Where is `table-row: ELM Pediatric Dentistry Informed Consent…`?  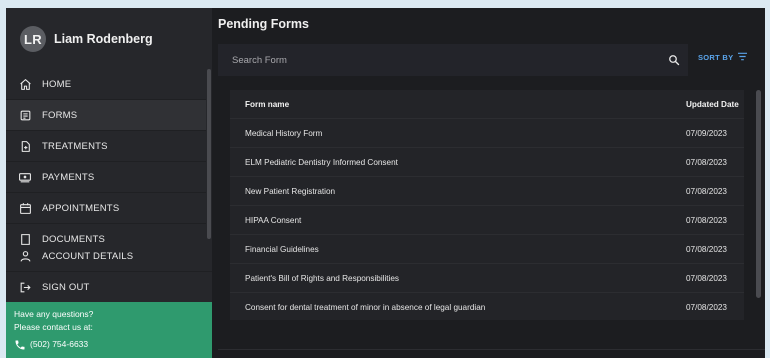 table-row: ELM Pediatric Dentistry Informed Consent… is located at coordinates (487, 162).